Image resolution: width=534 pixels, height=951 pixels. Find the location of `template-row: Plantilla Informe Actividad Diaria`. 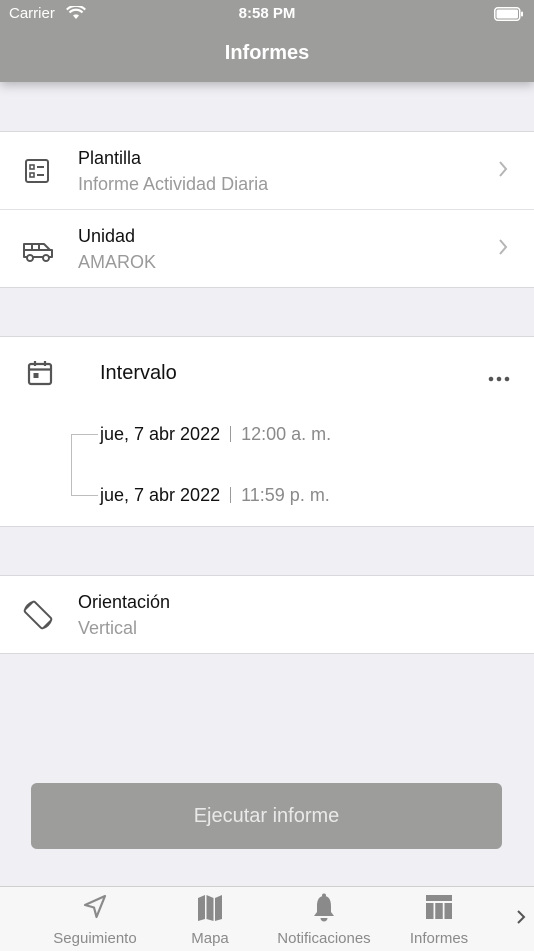

template-row: Plantilla Informe Actividad Diaria is located at coordinates (267, 170).